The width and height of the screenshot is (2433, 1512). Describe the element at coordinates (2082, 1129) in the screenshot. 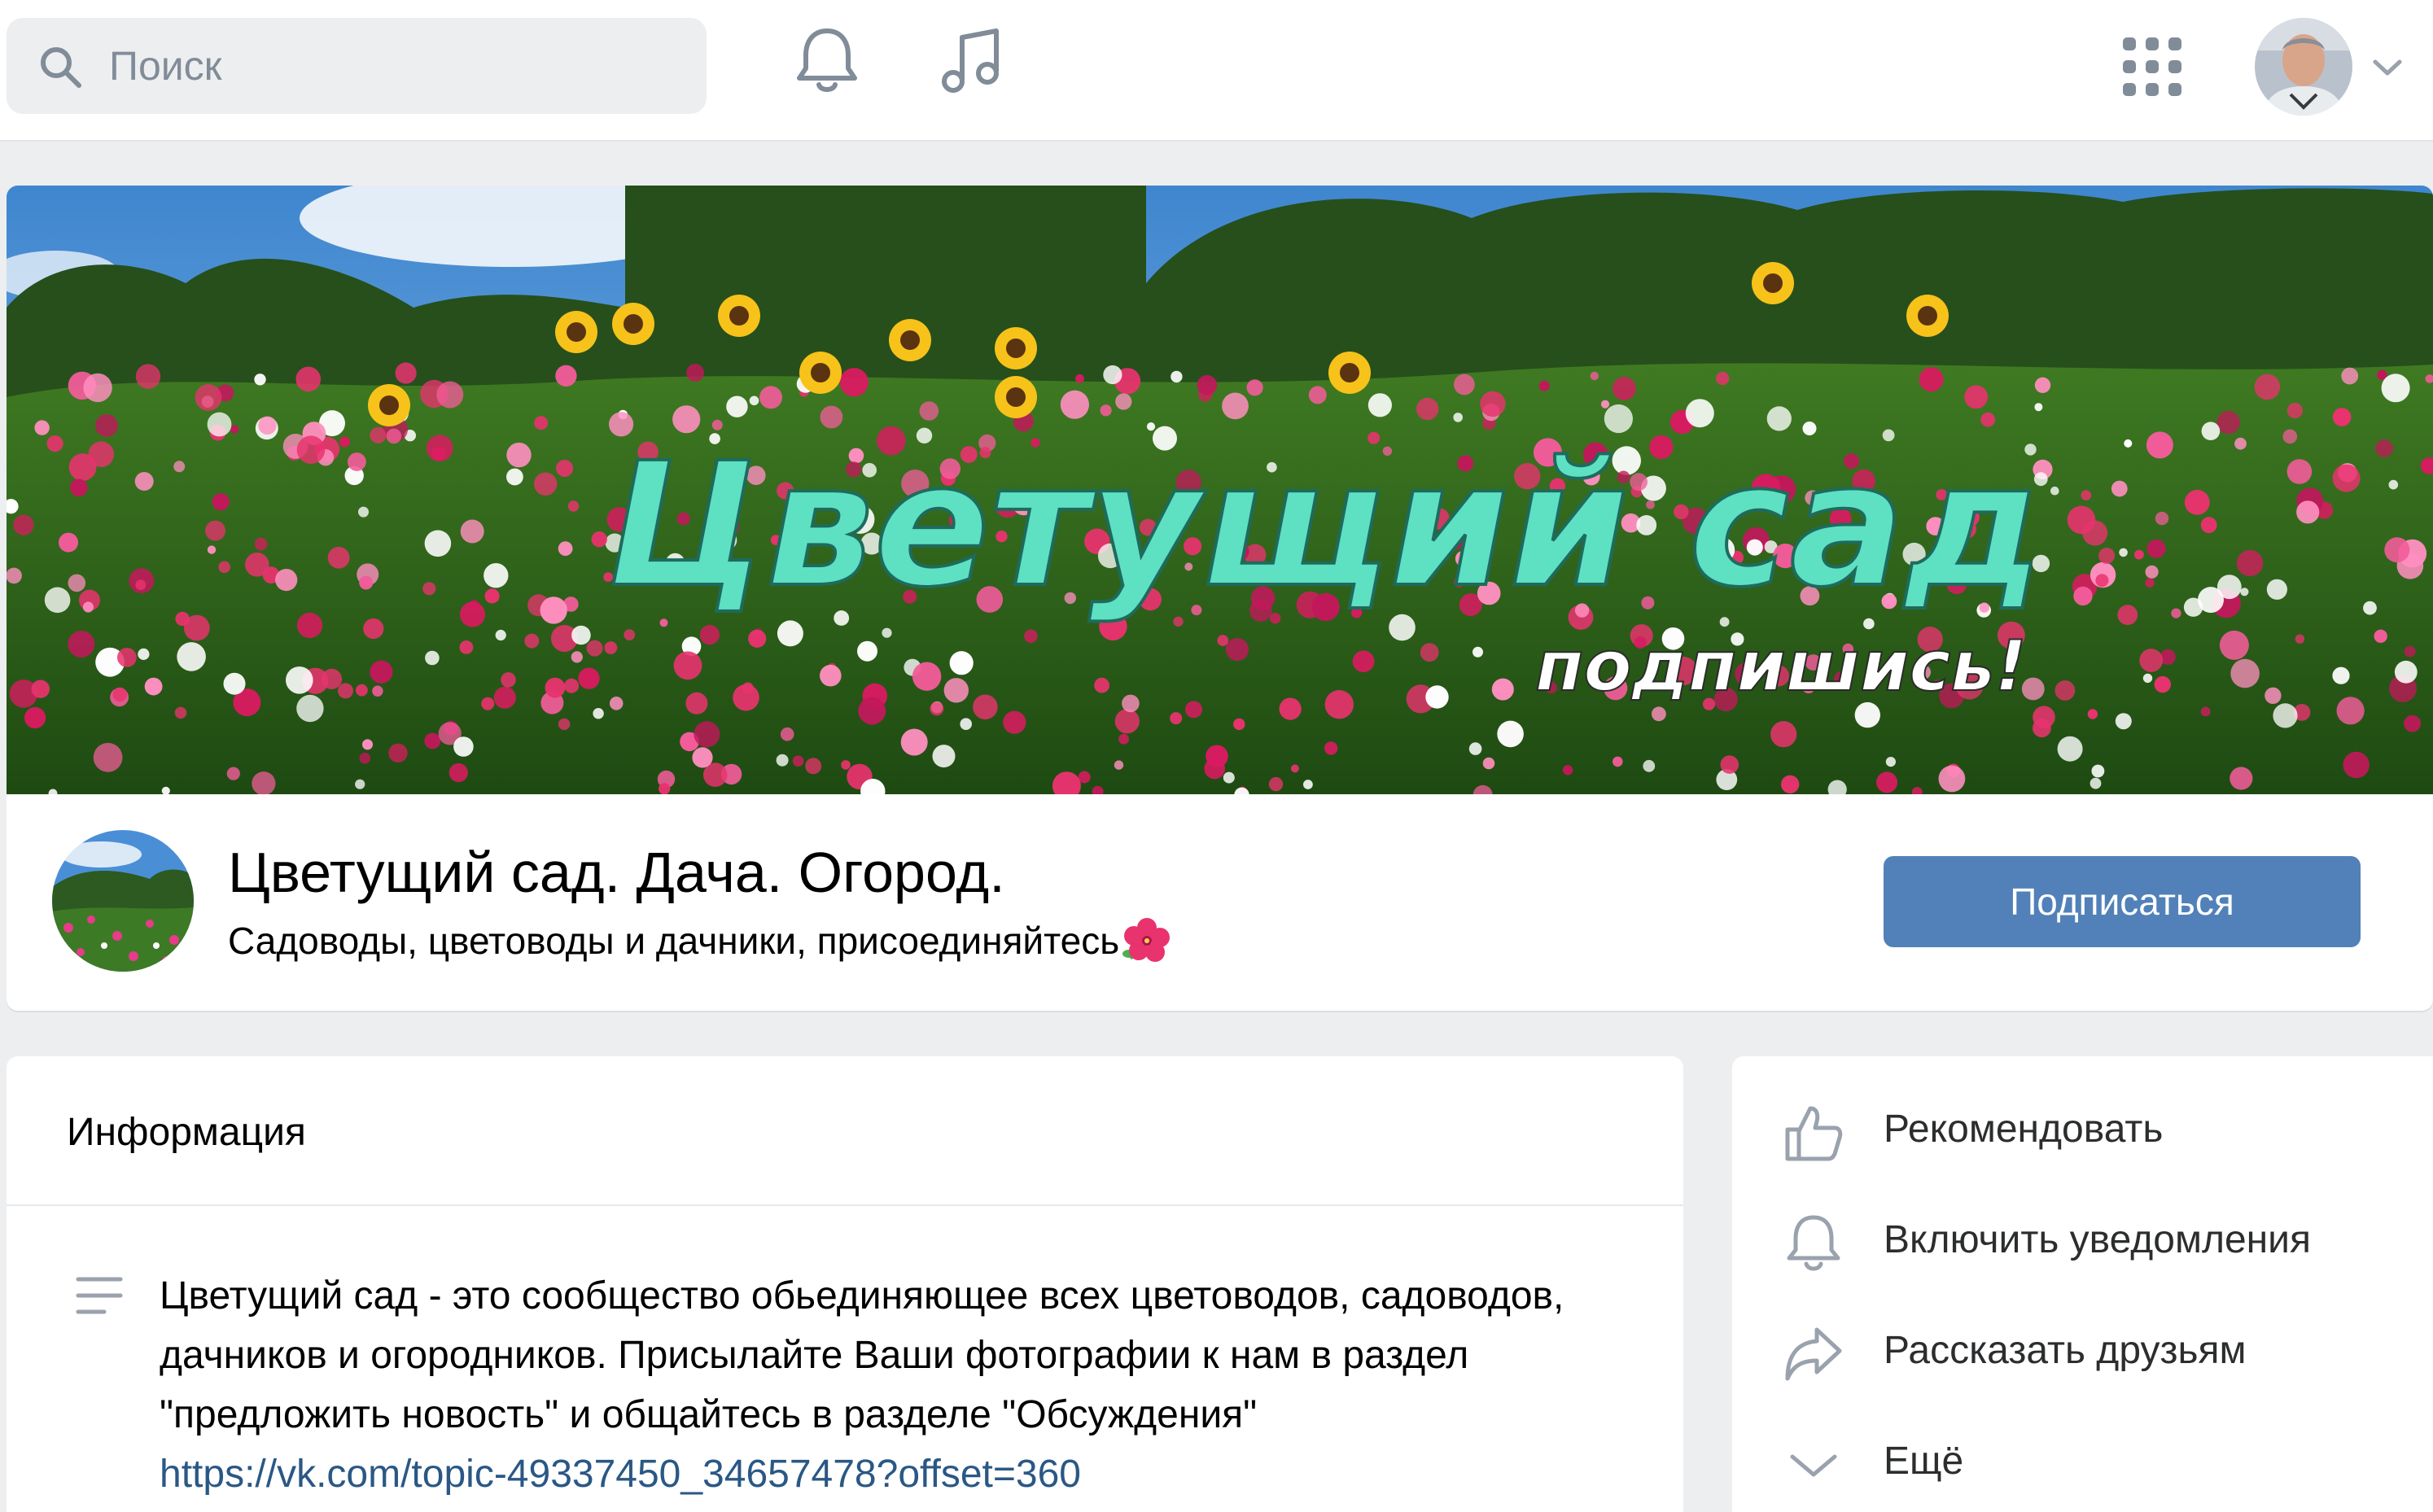

I see `recommend-action: Рекомендовать` at that location.